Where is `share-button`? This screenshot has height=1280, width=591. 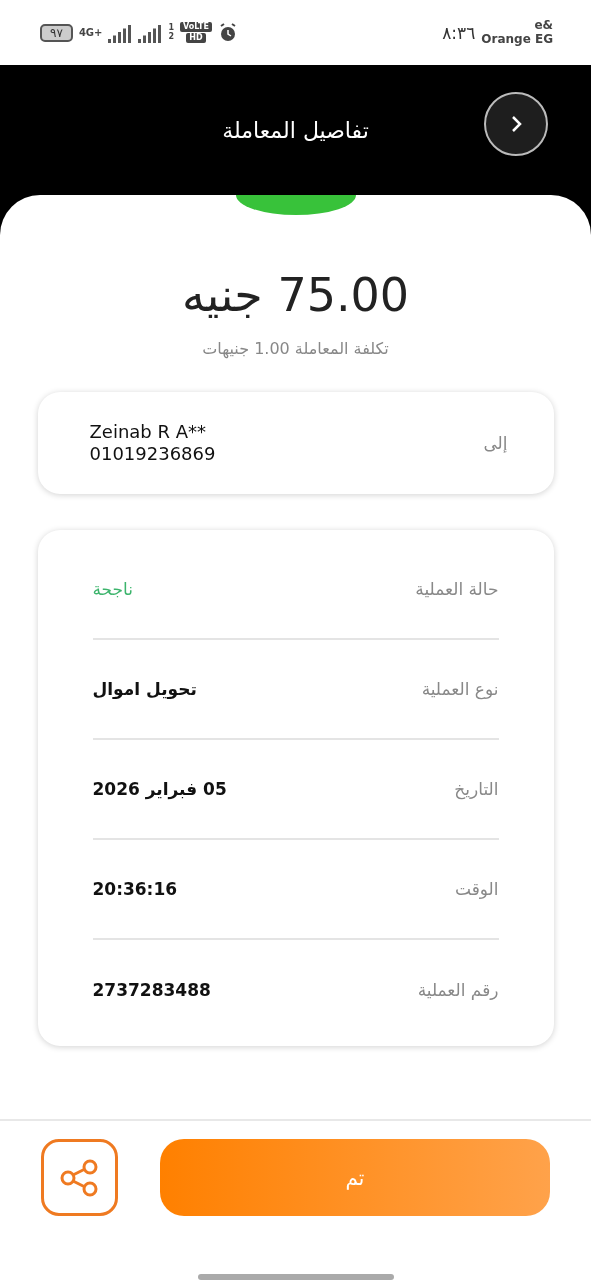
share-button is located at coordinates (79, 1177).